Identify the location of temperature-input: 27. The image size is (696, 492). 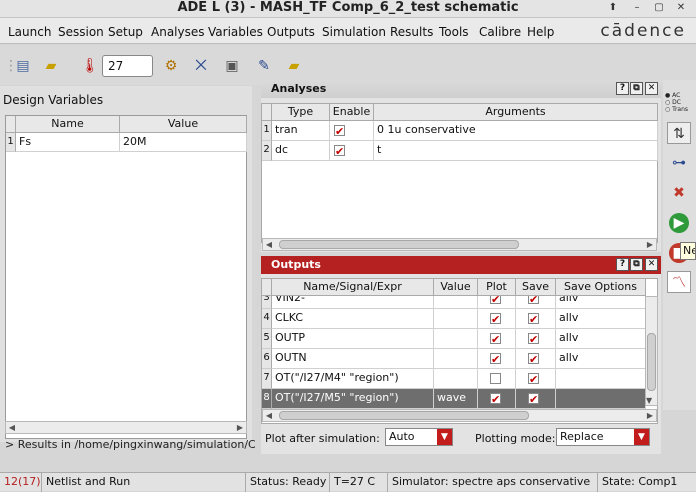
(127, 66).